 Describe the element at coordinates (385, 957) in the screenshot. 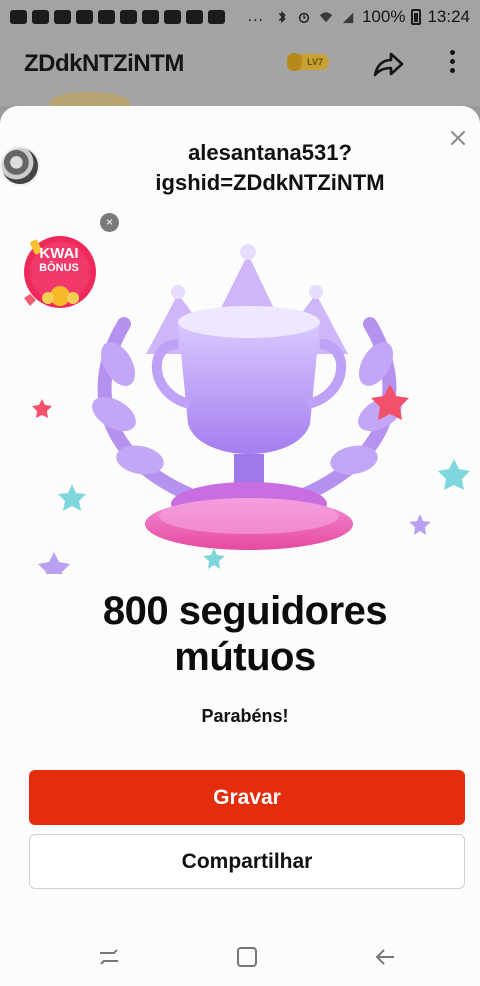

I see `back-icon` at that location.